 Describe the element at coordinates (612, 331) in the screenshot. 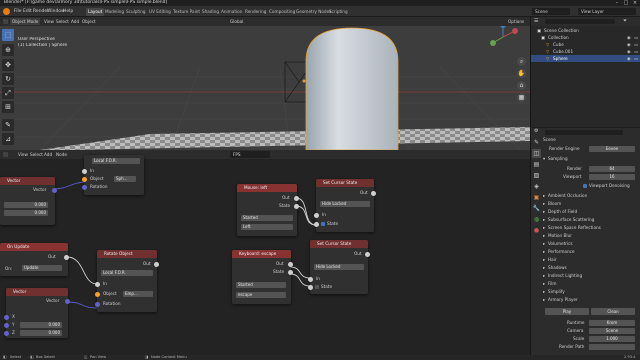

I see `camera-dropdown: Scene` at that location.